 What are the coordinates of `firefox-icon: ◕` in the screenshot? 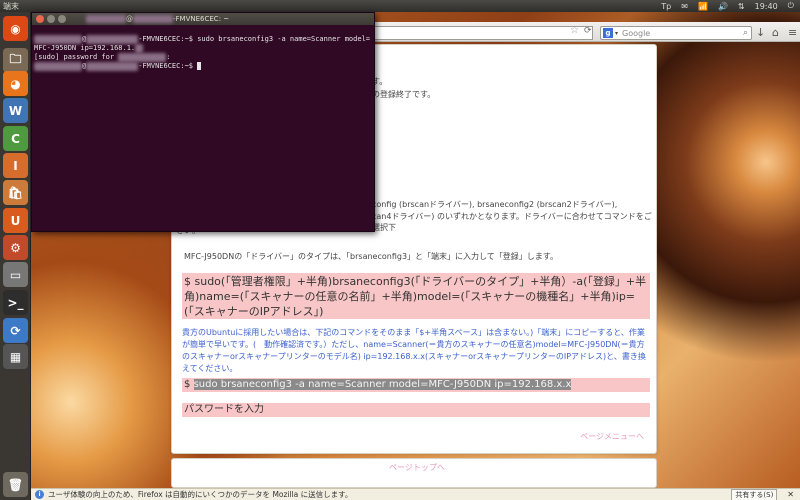 It's located at (15, 83).